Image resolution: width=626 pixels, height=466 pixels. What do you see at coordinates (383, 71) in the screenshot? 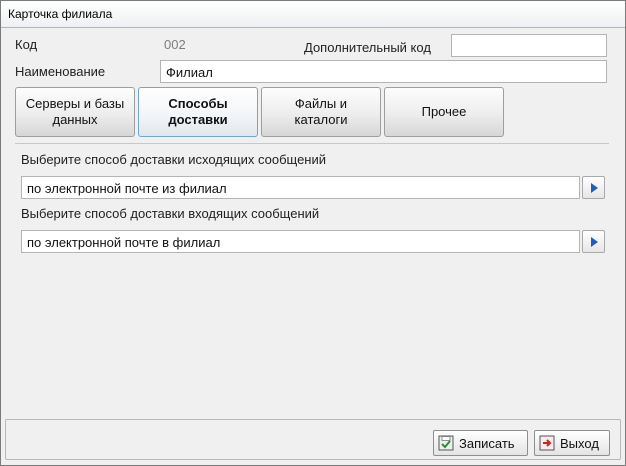
I see `name-field: Филиал` at bounding box center [383, 71].